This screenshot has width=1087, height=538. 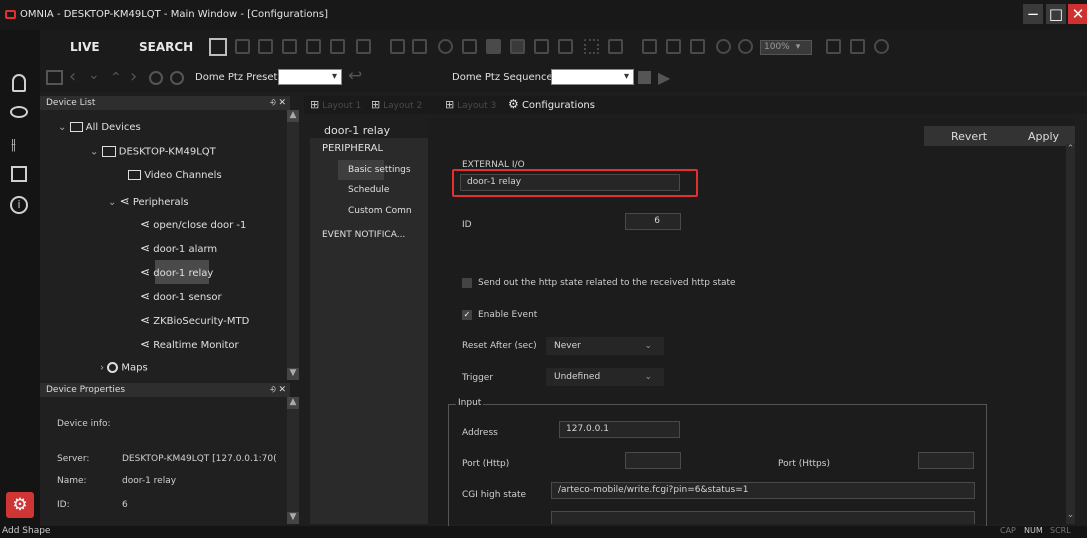 What do you see at coordinates (653, 221) in the screenshot?
I see `id-input: 6` at bounding box center [653, 221].